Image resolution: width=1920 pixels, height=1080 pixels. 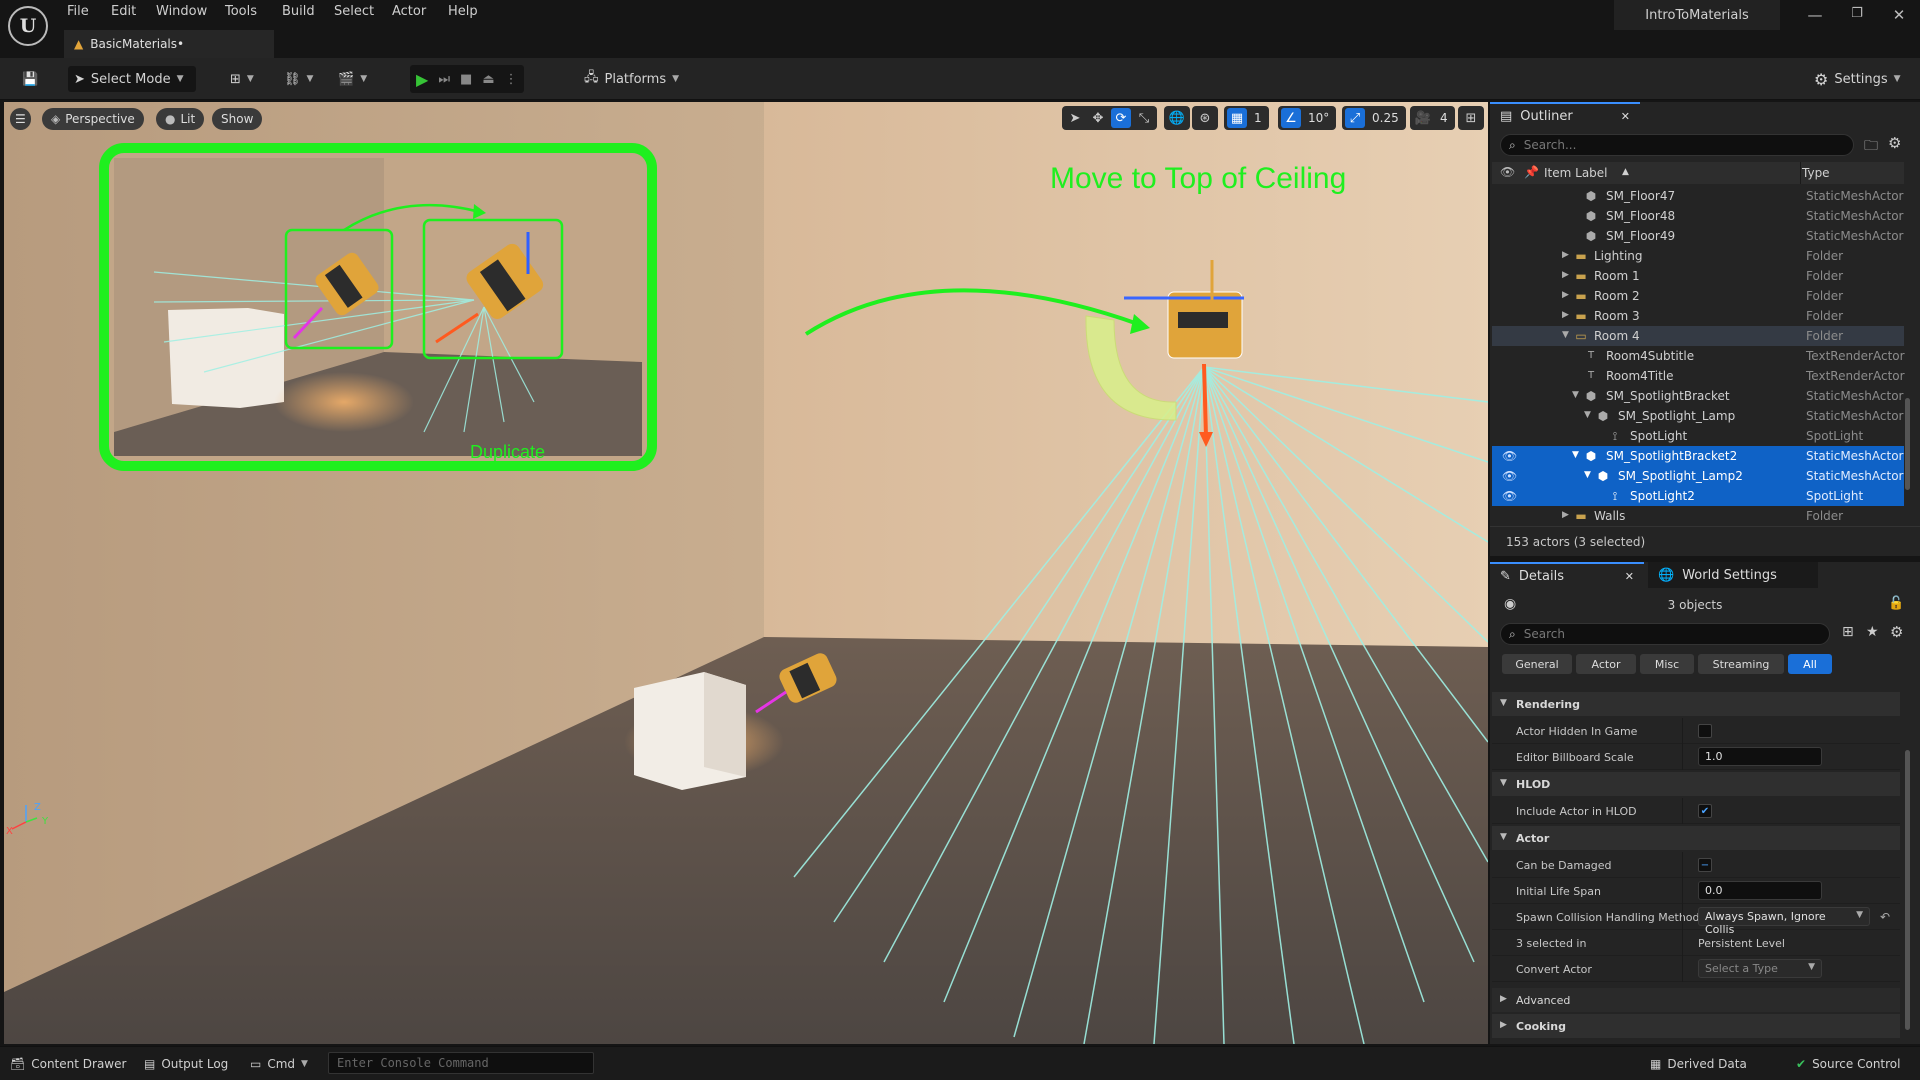 What do you see at coordinates (1705, 731) in the screenshot?
I see `actor-hidden-checkbox` at bounding box center [1705, 731].